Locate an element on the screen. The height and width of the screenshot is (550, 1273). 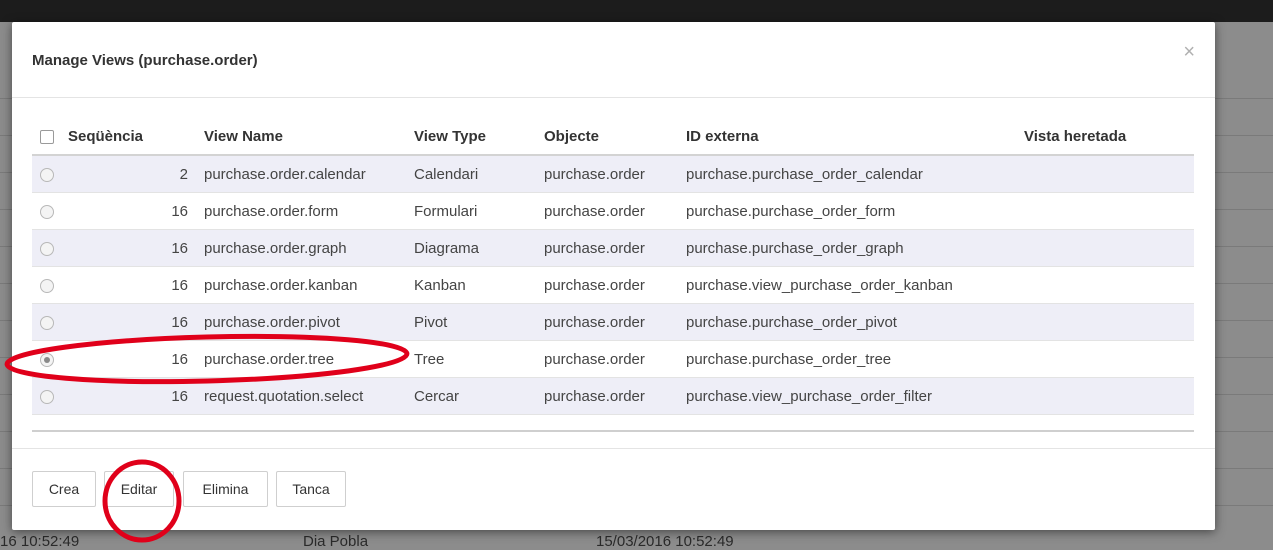
cell-external-id: purchase.purchase_order_form is located at coordinates (847, 211).